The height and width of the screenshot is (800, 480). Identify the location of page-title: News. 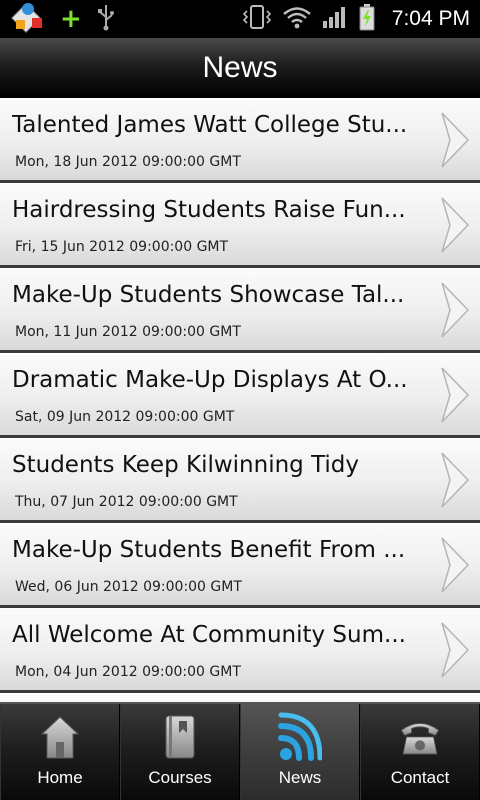
(240, 67).